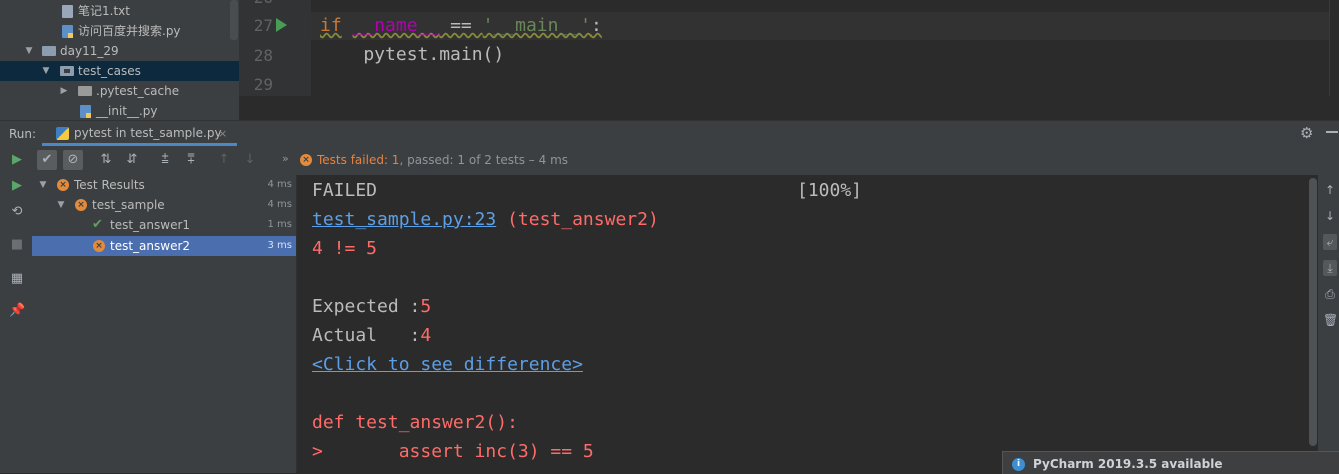  I want to click on up-stack-icon: ↑, so click(1330, 190).